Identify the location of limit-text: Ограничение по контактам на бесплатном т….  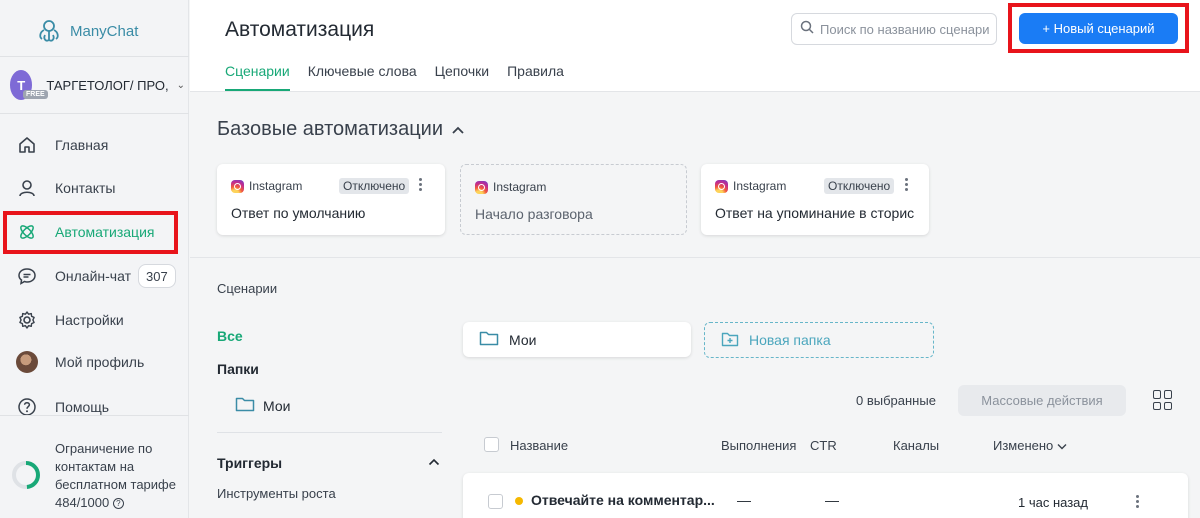
(120, 476).